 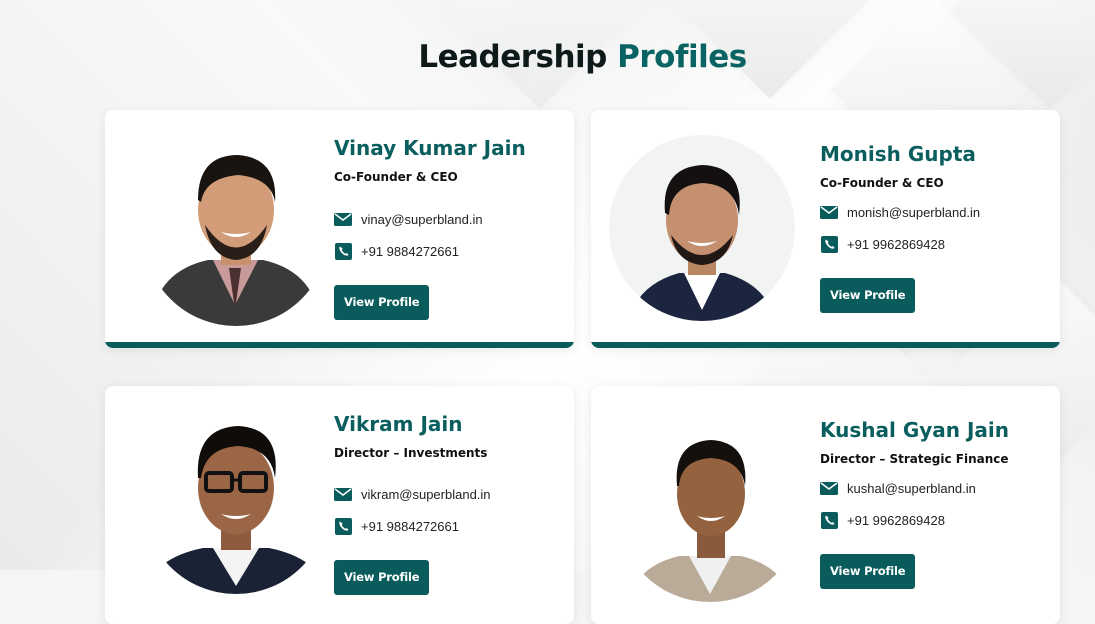 What do you see at coordinates (898, 154) in the screenshot?
I see `profile-name: Monish Gupta` at bounding box center [898, 154].